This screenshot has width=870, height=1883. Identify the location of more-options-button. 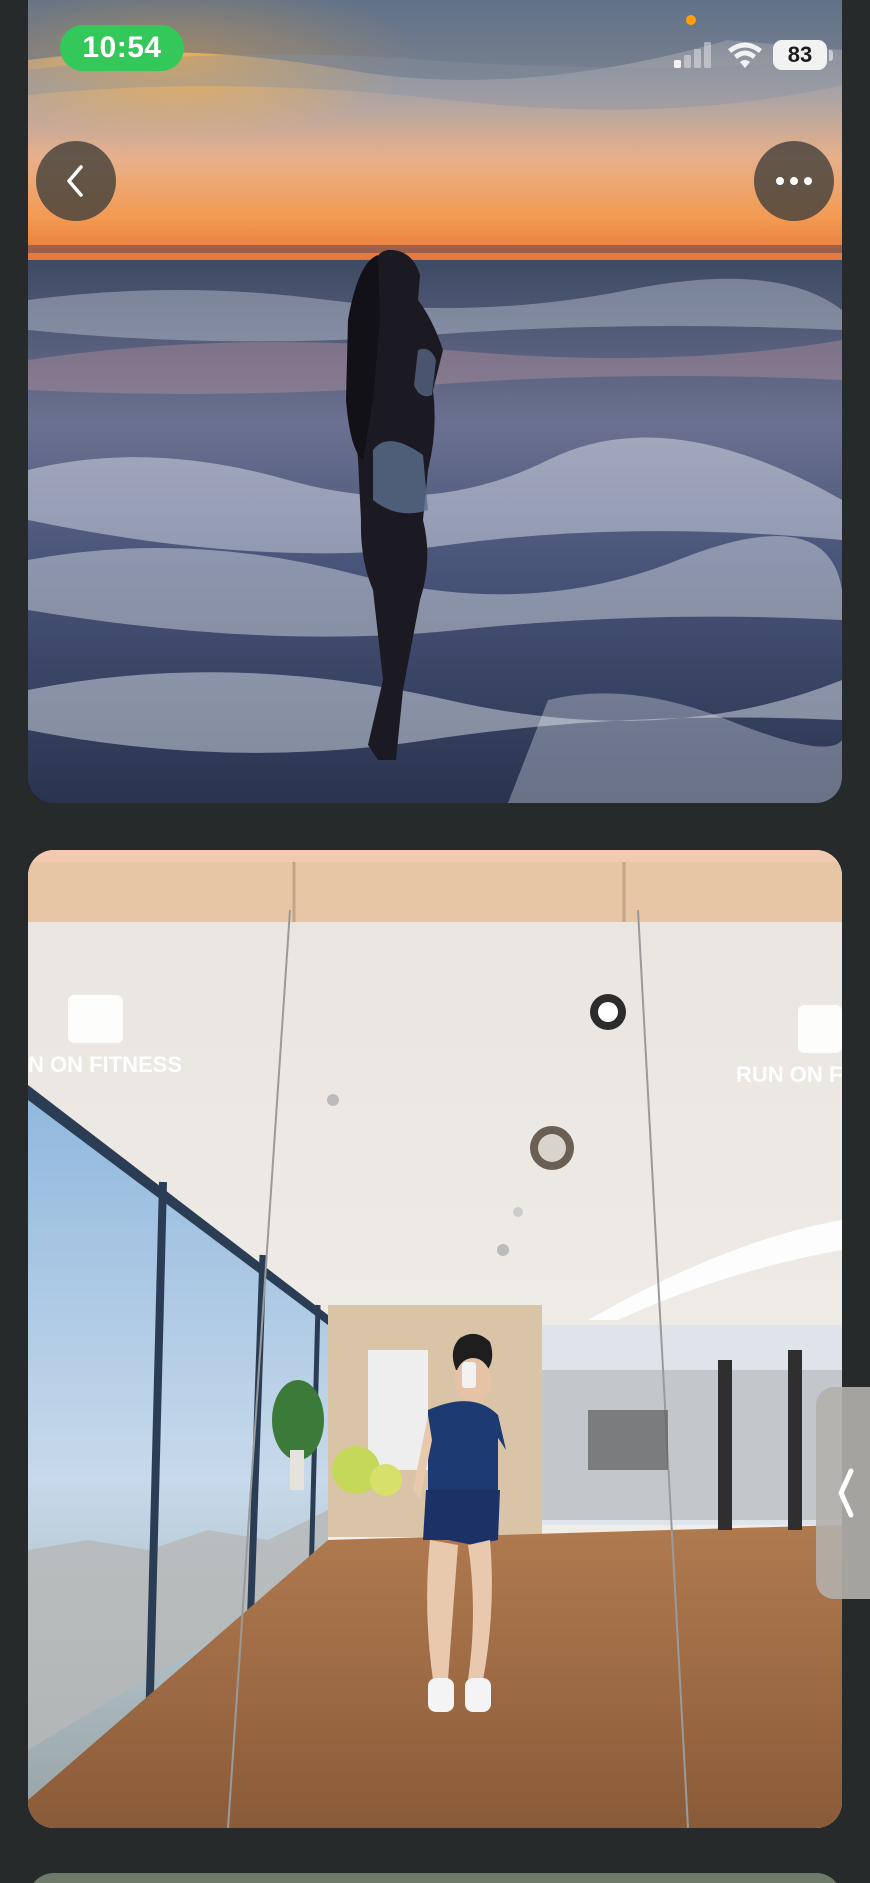
(794, 181).